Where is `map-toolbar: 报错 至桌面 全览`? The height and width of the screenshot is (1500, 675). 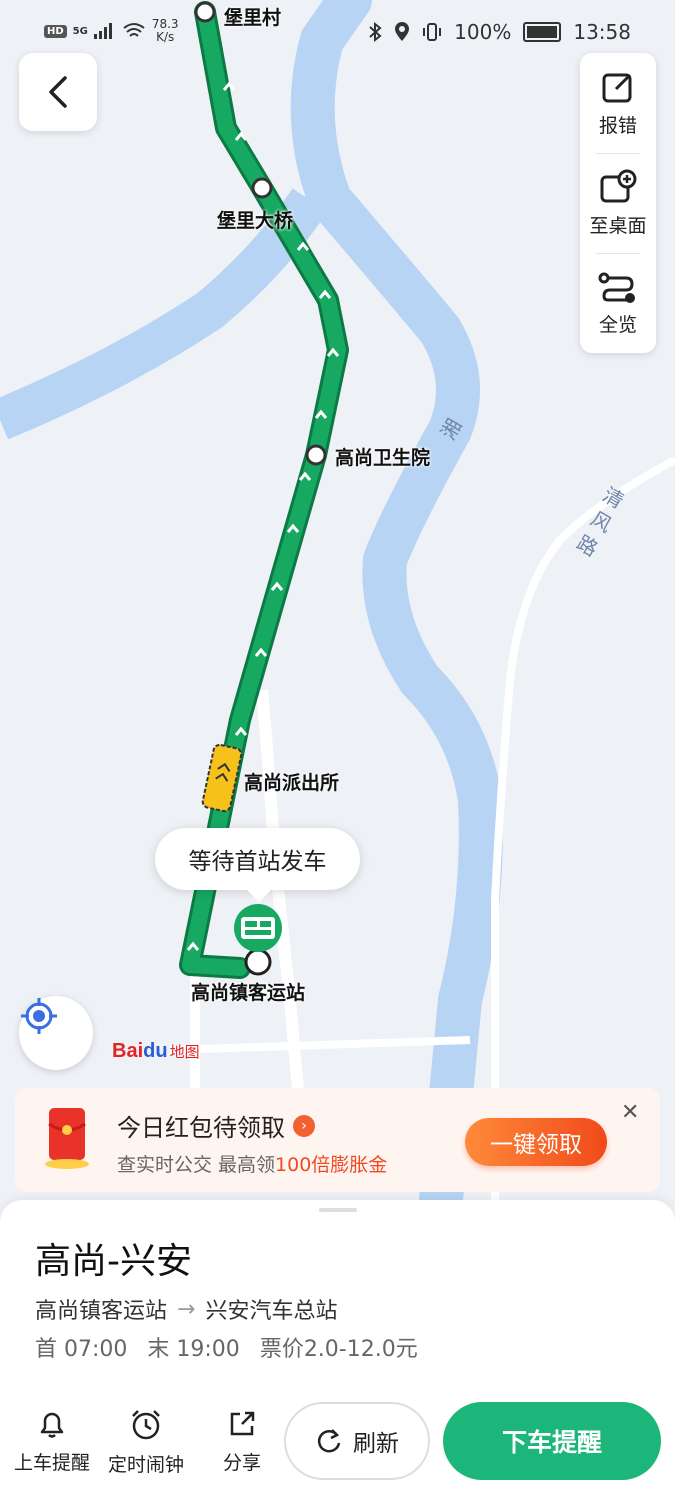 map-toolbar: 报错 至桌面 全览 is located at coordinates (618, 203).